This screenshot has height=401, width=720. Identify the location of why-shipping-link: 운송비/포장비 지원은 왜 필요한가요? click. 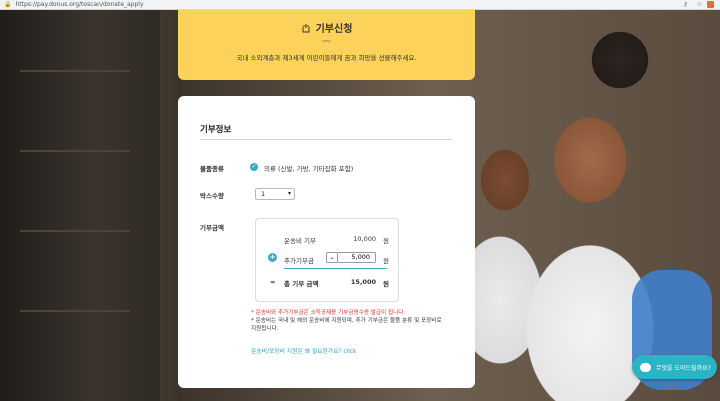
(303, 350).